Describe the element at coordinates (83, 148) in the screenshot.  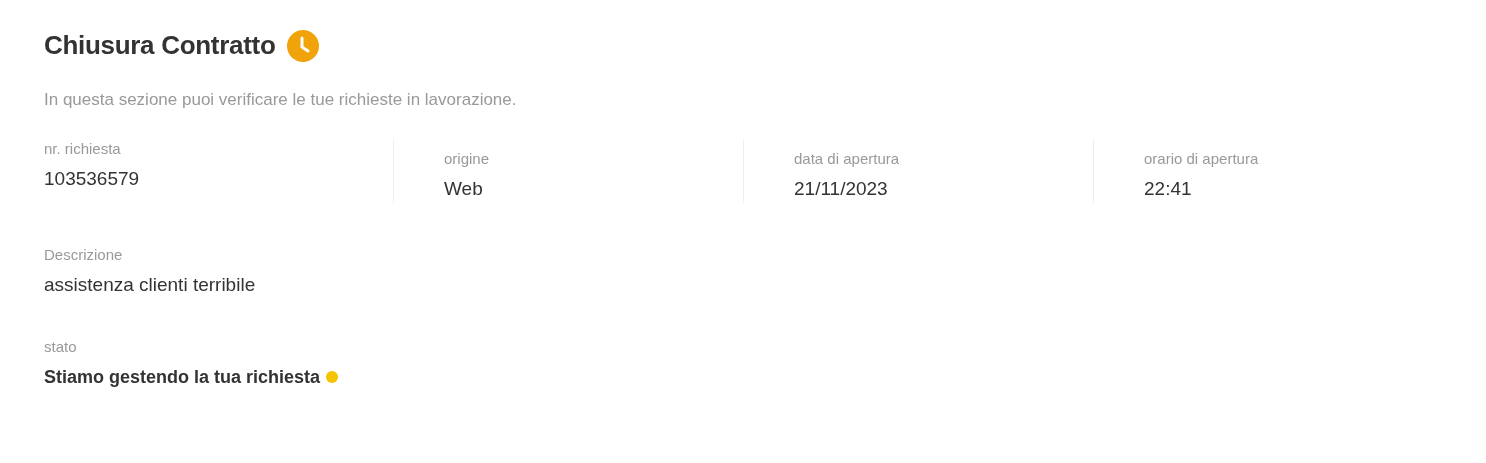
I see `field-label: nr. richiesta` at that location.